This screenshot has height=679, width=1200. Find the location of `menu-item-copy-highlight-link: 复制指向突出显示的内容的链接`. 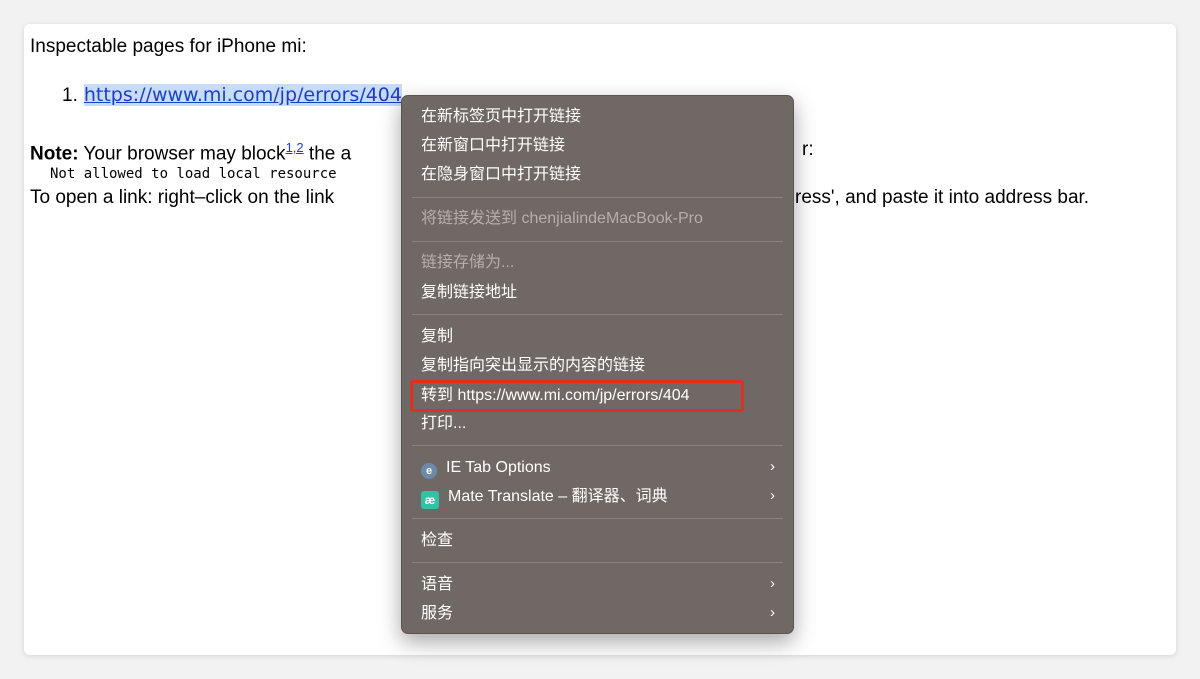

menu-item-copy-highlight-link: 复制指向突出显示的内容的链接 is located at coordinates (533, 366).